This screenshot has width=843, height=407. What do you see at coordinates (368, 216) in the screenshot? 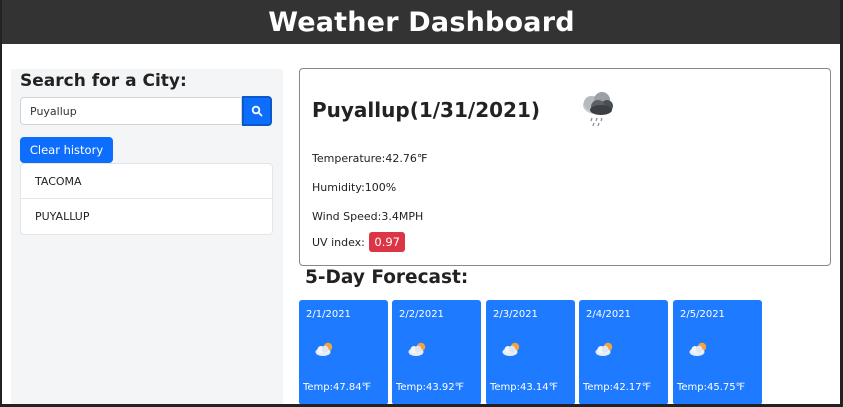
I see `current-wind-speed: Wind Speed:3.4MPH` at bounding box center [368, 216].